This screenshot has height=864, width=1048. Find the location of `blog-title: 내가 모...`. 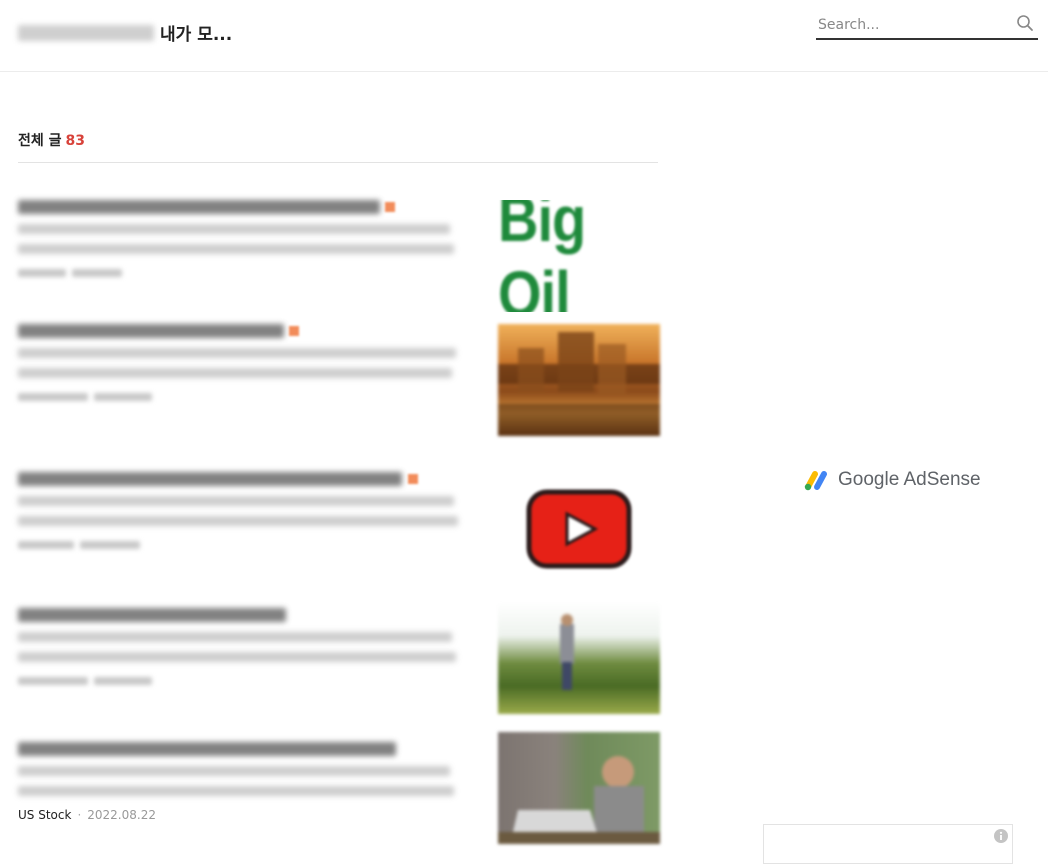

blog-title: 내가 모... is located at coordinates (196, 35).